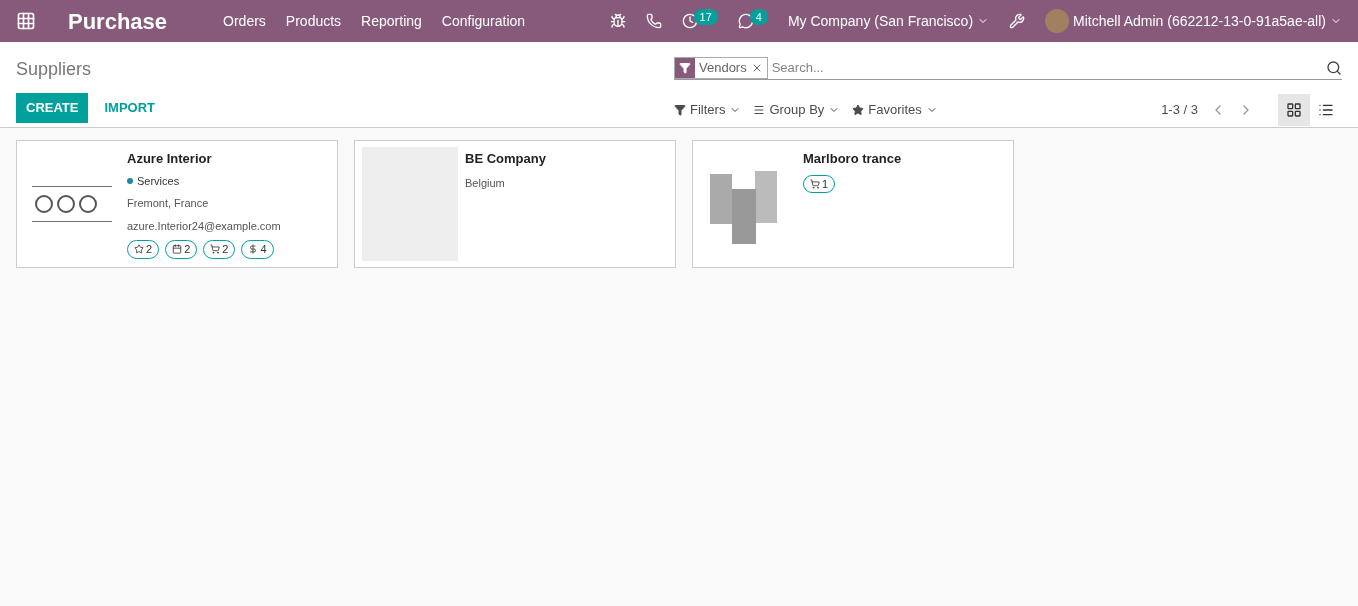 This screenshot has width=1358, height=606. I want to click on activity-count-badge: 17, so click(705, 17).